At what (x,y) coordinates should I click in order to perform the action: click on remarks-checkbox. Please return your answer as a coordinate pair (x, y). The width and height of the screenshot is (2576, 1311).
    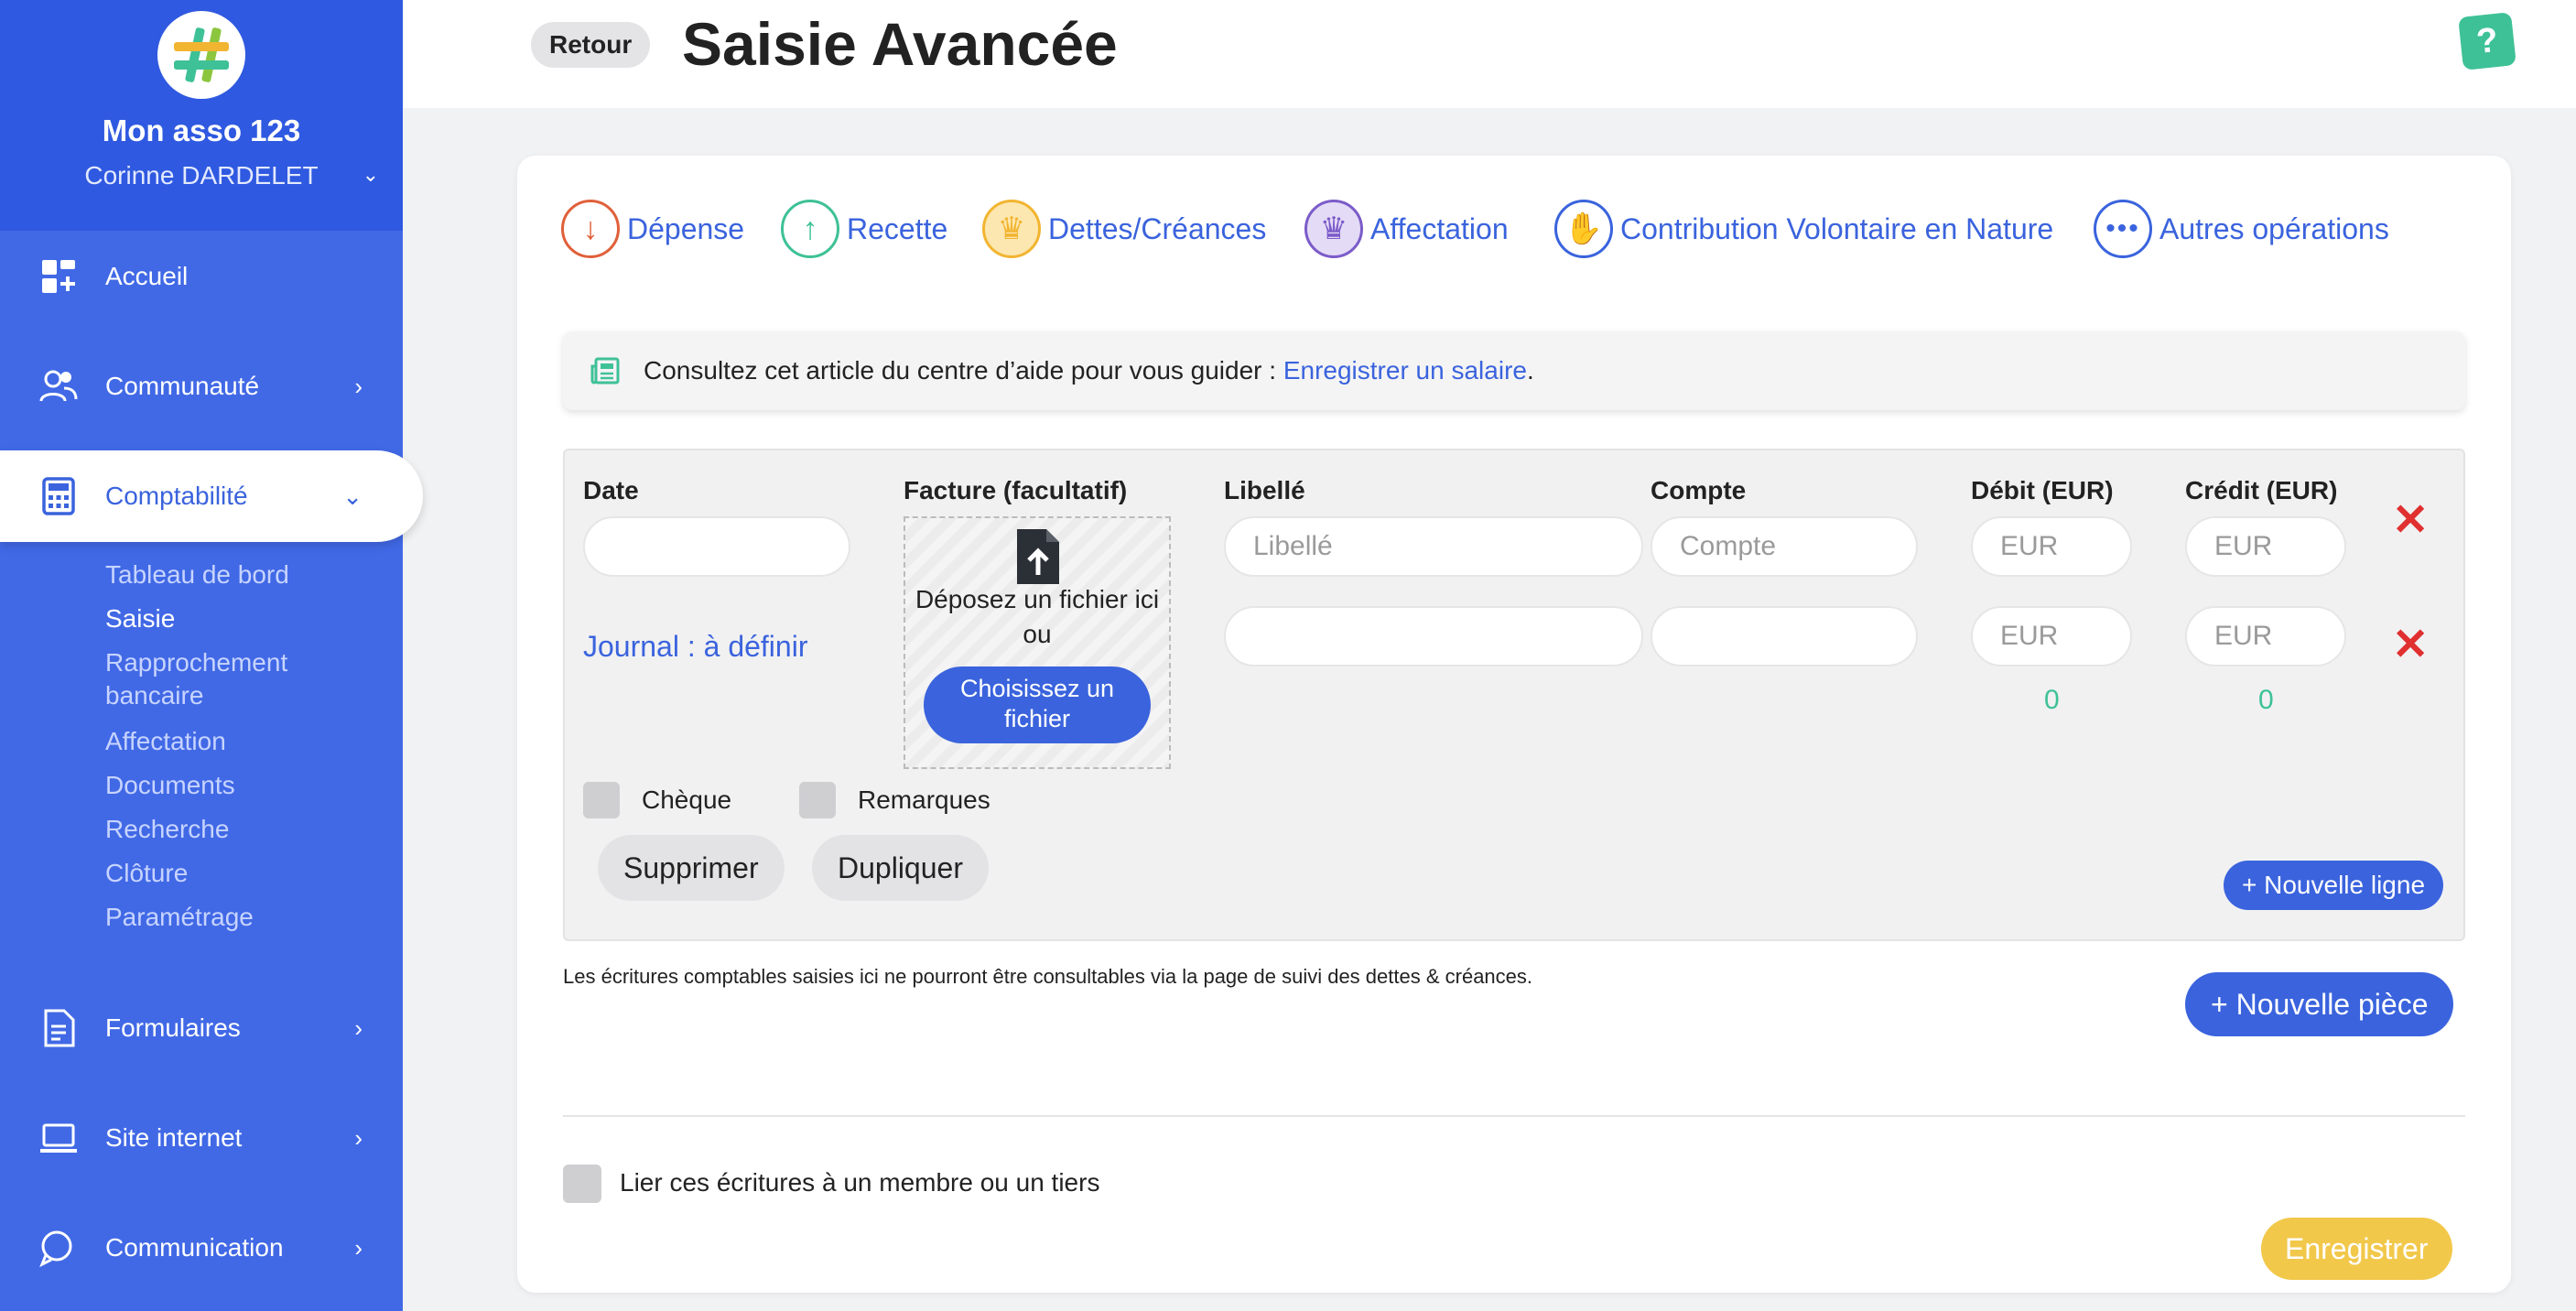
    Looking at the image, I should click on (818, 800).